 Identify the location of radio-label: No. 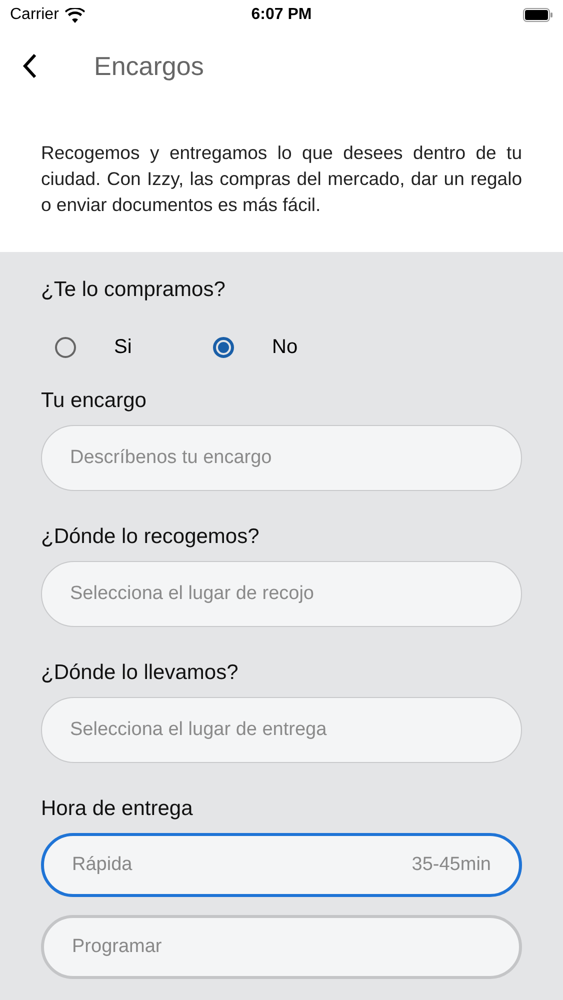
(285, 347).